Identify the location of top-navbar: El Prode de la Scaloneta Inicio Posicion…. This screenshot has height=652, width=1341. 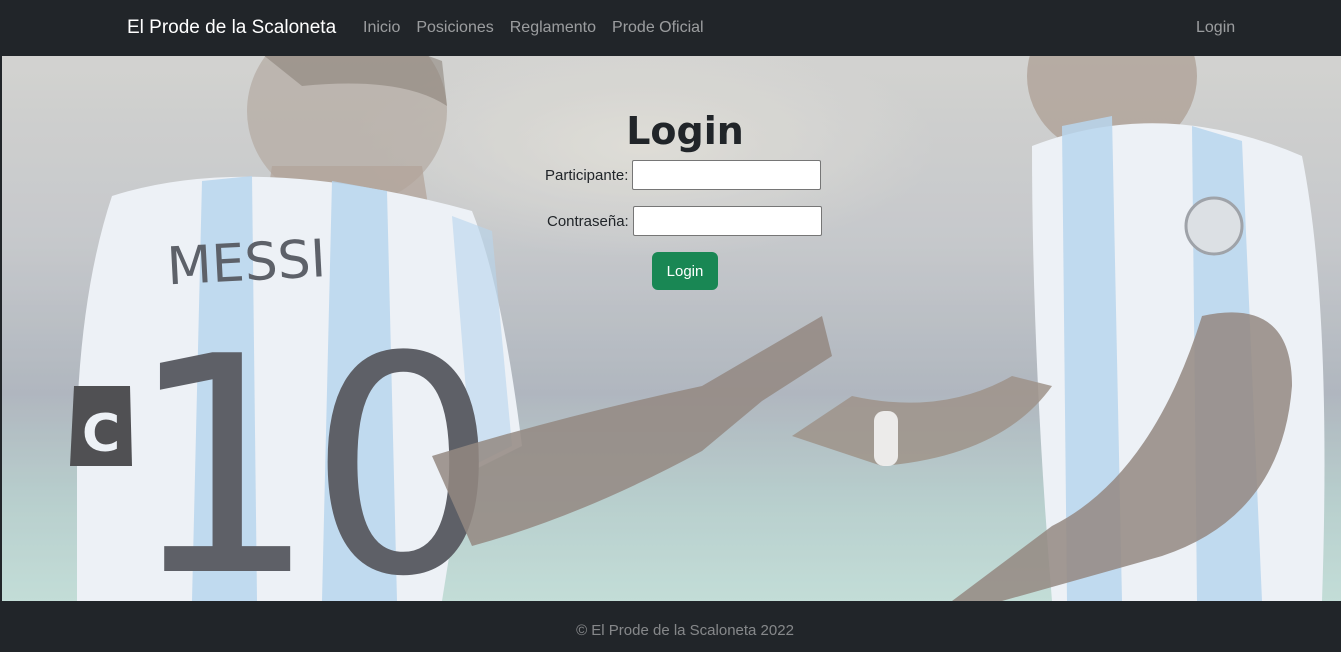
(670, 28).